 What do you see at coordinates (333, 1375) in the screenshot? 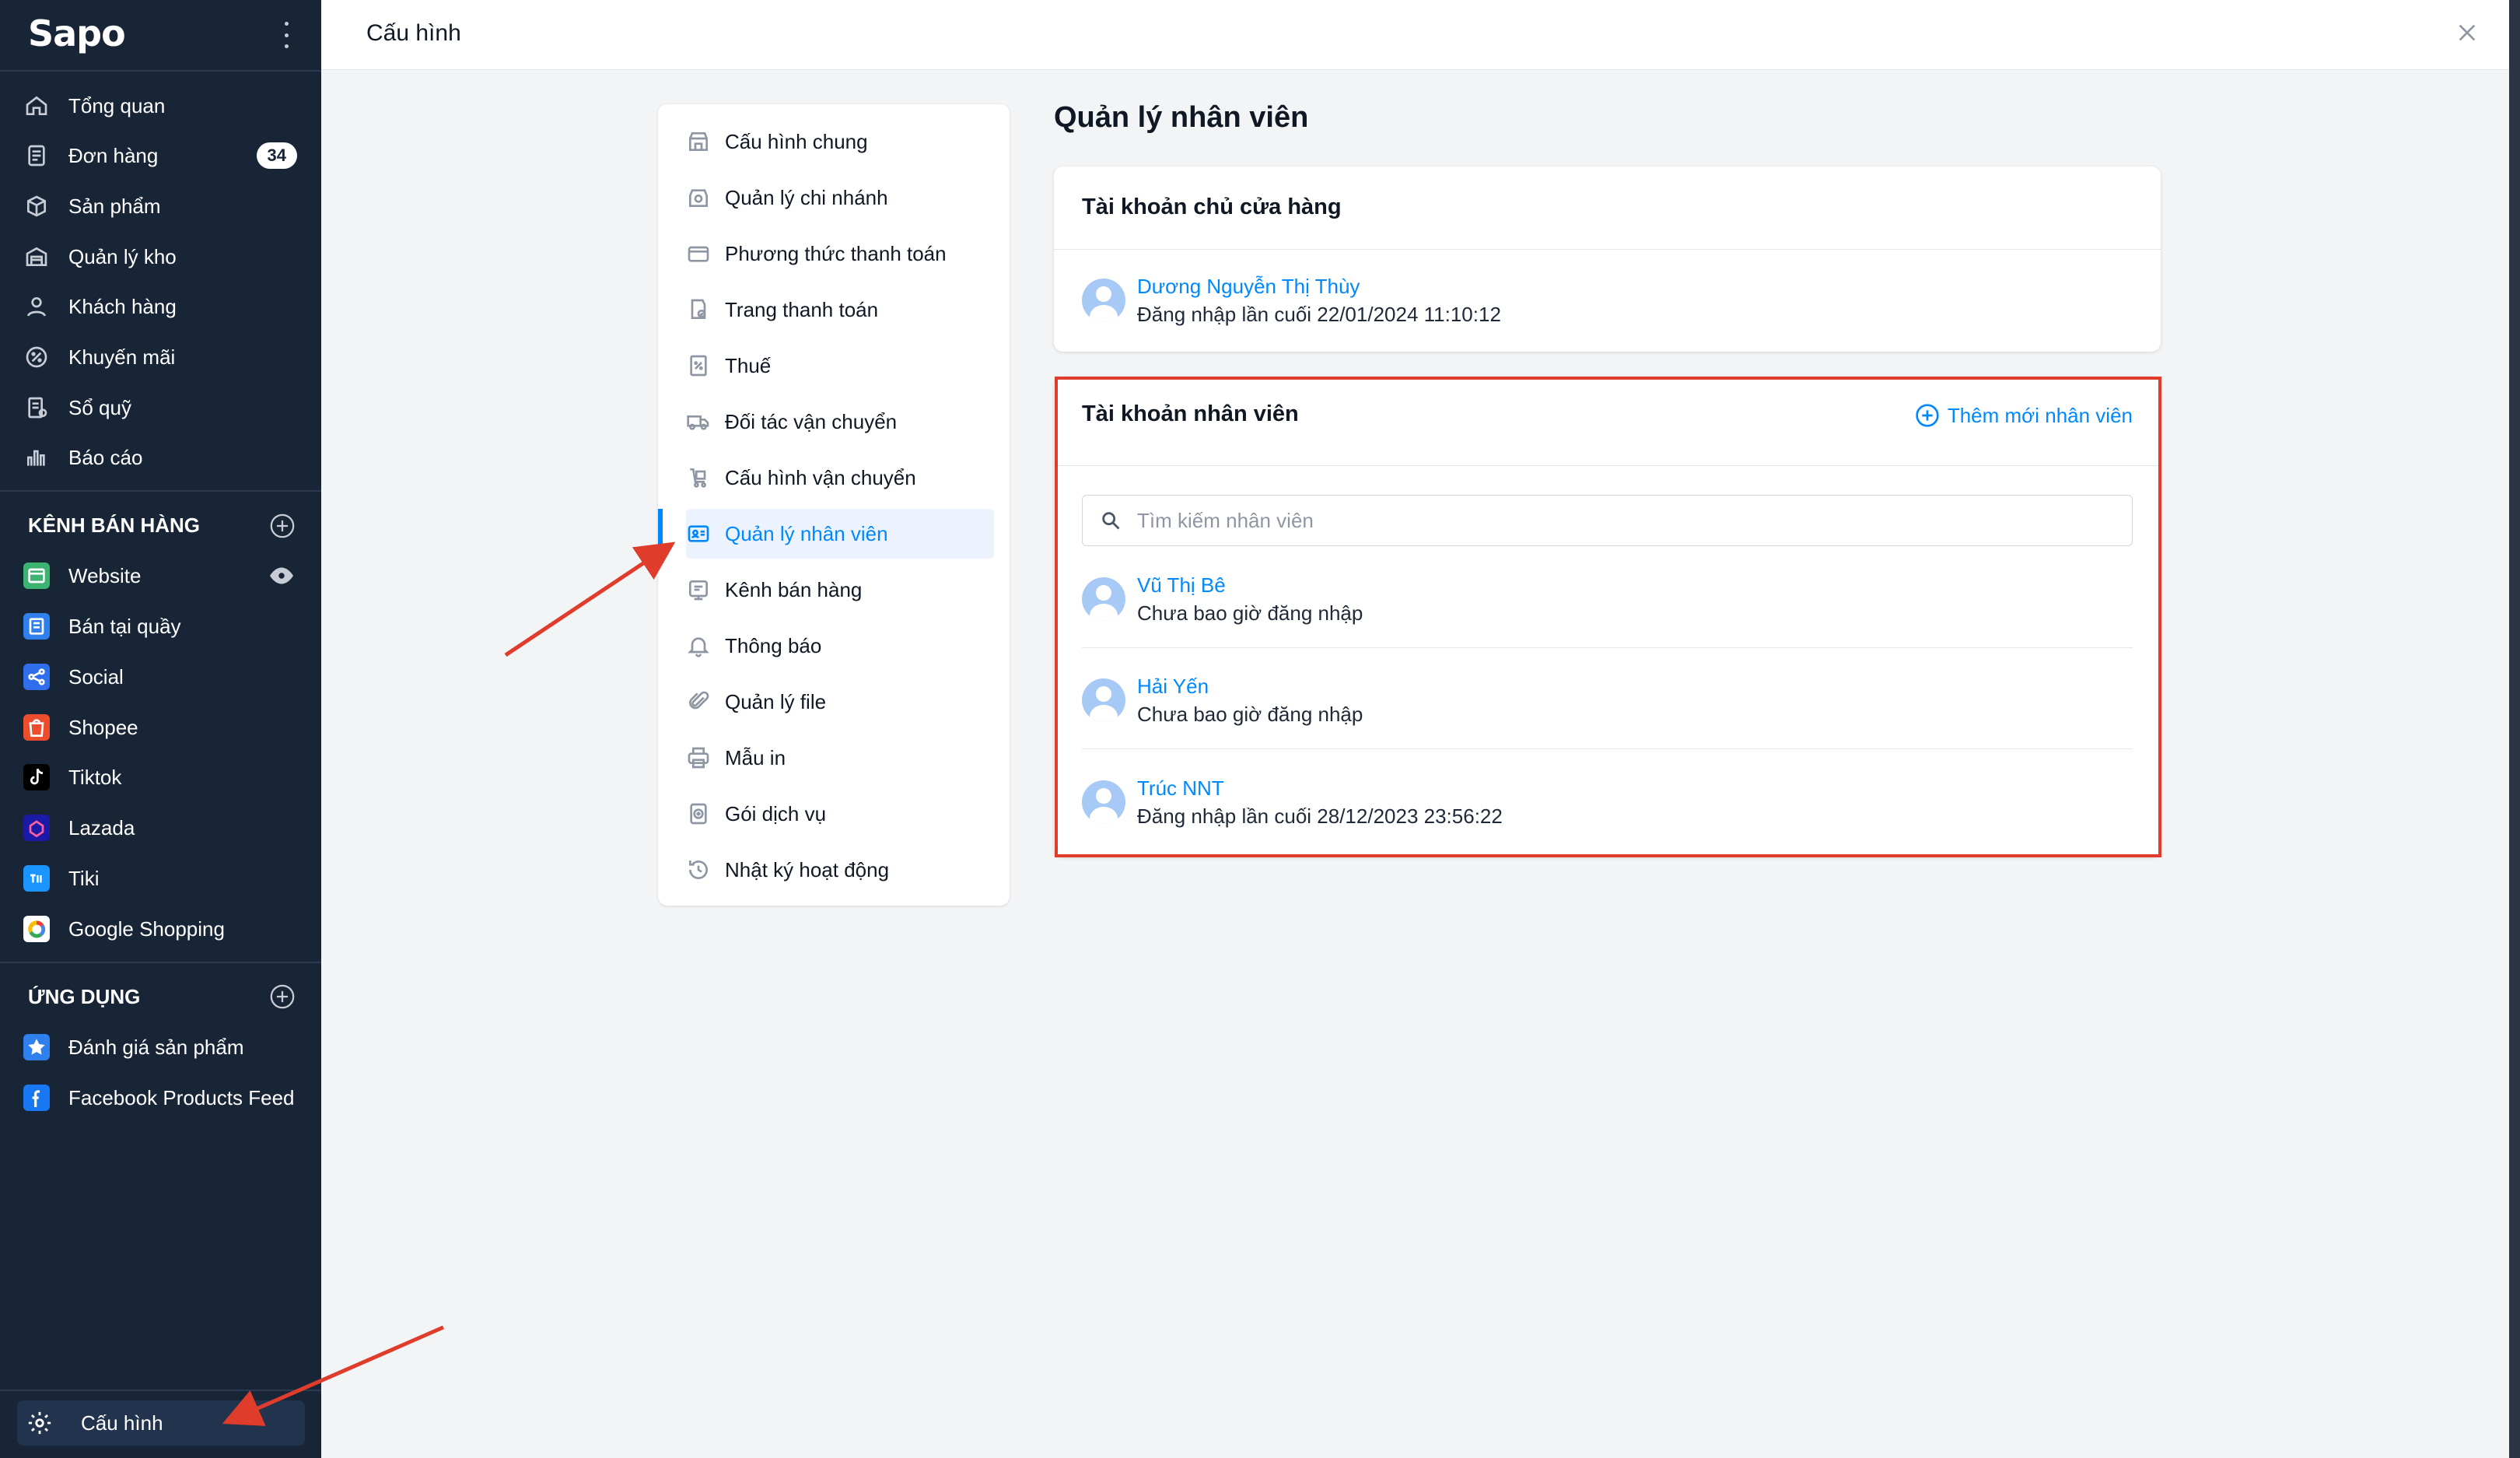
I see `arrow-to-settings` at bounding box center [333, 1375].